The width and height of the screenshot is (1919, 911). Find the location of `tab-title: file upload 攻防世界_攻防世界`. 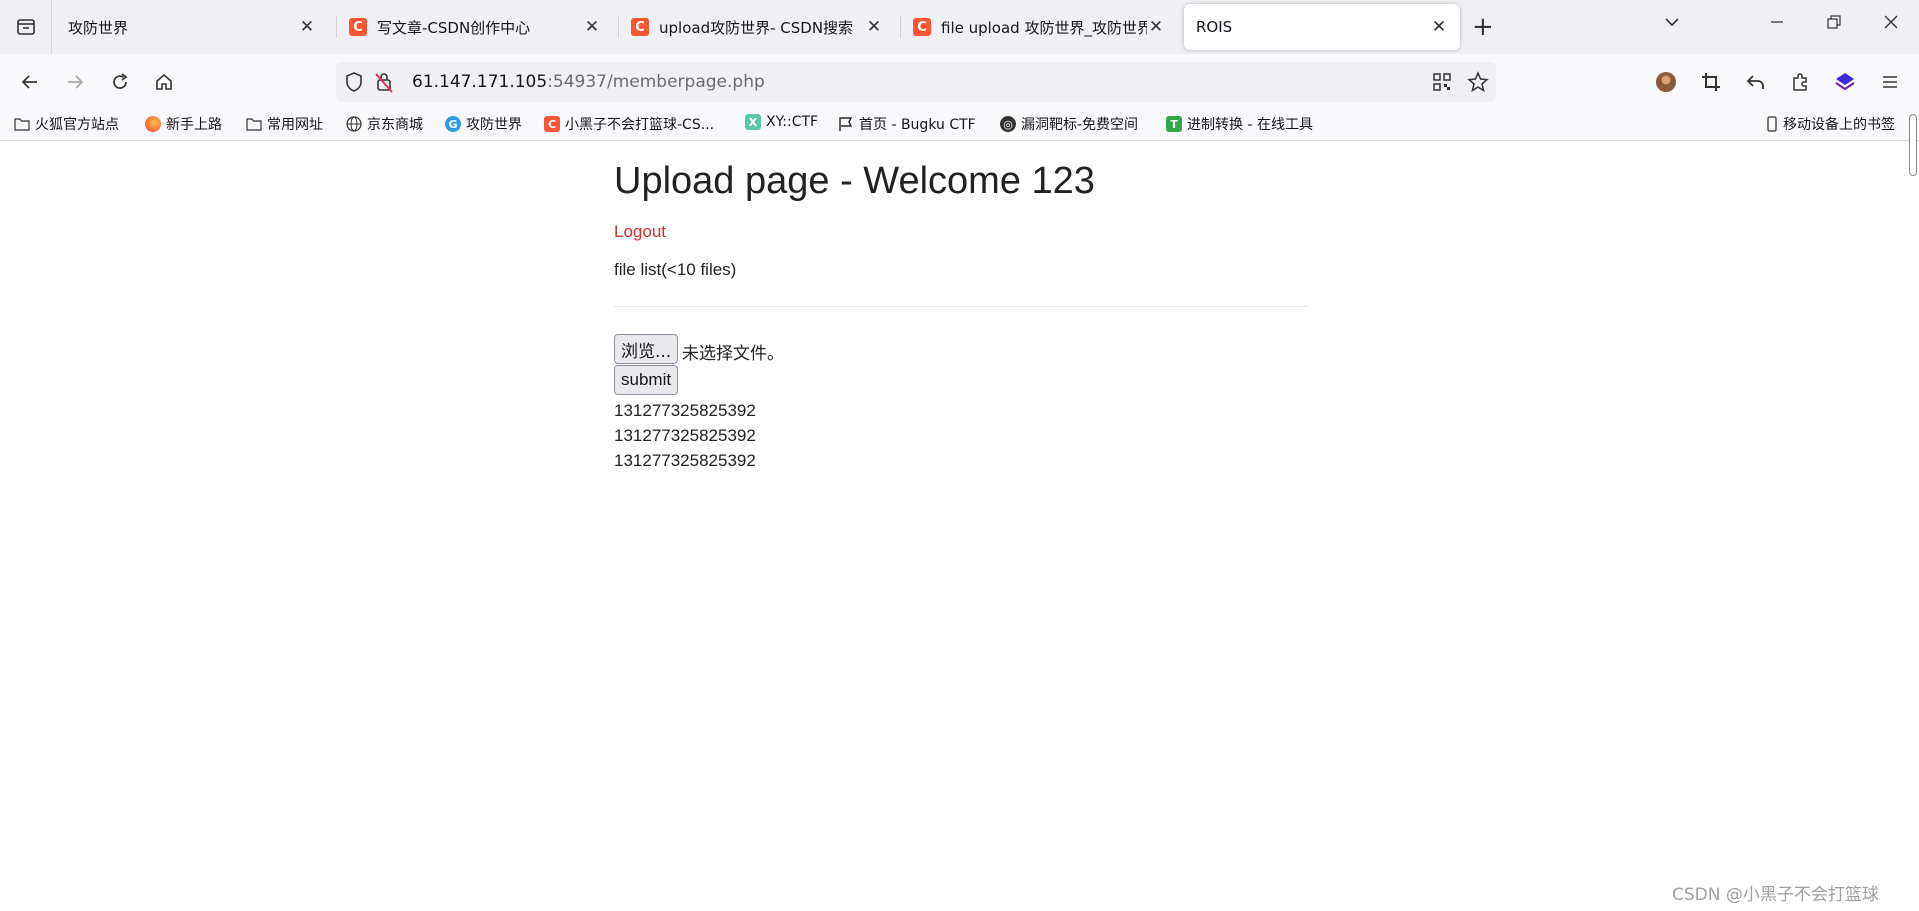

tab-title: file upload 攻防世界_攻防世界 is located at coordinates (1044, 27).